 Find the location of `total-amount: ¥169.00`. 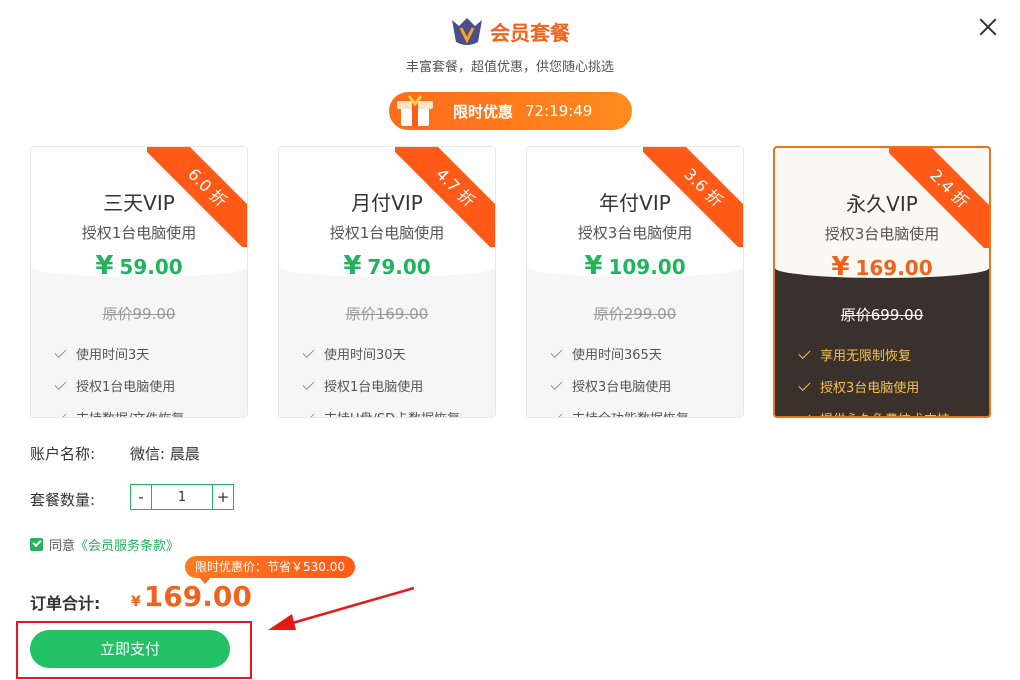

total-amount: ¥169.00 is located at coordinates (191, 596).